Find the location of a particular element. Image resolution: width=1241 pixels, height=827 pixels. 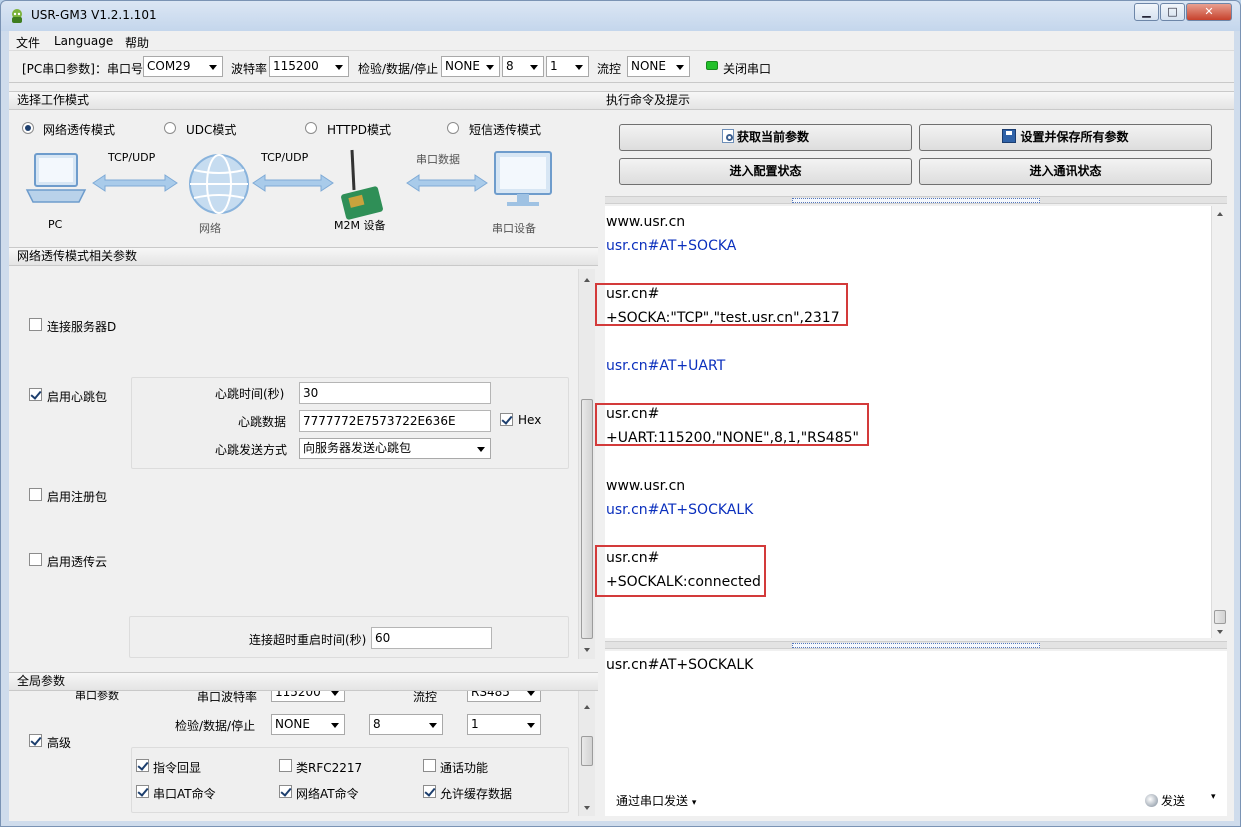

lower-splitter is located at coordinates (916, 645).